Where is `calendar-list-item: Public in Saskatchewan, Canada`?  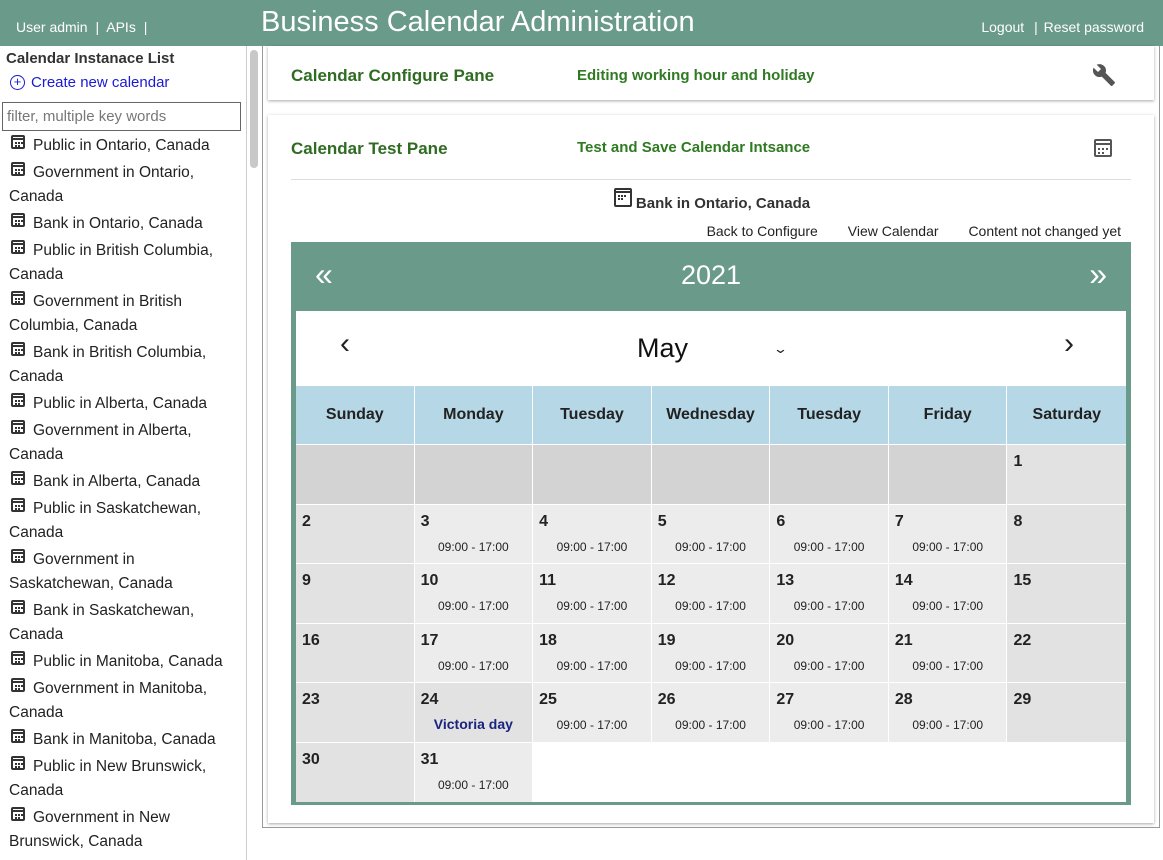 calendar-list-item: Public in Saskatchewan, Canada is located at coordinates (121, 521).